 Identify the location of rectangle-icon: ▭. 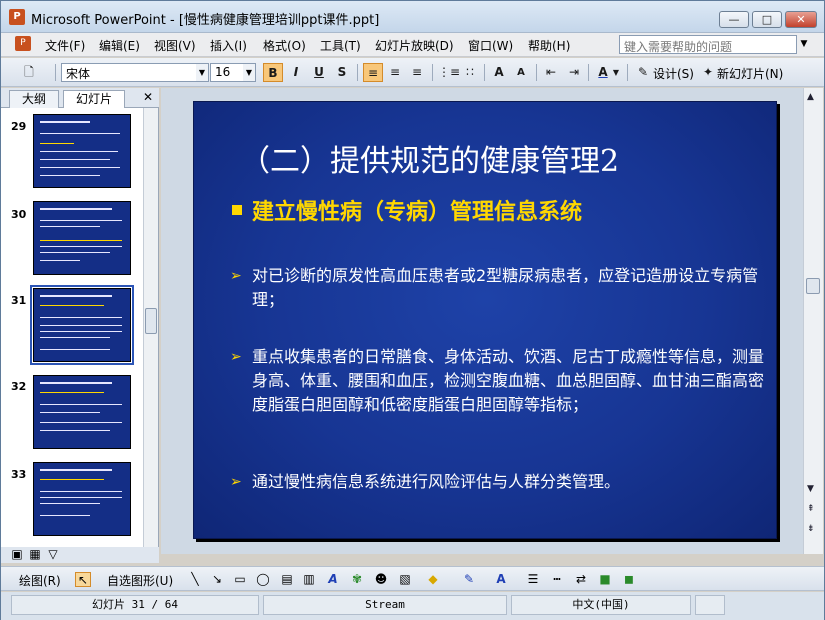
(240, 579).